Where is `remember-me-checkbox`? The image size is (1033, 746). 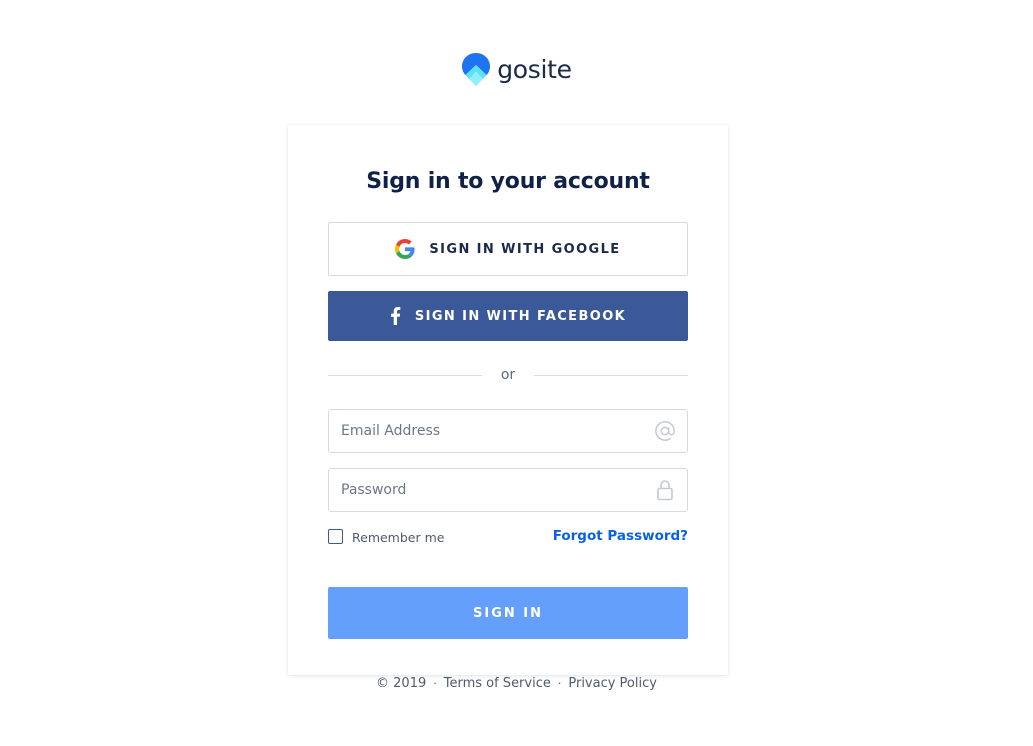 remember-me-checkbox is located at coordinates (335, 536).